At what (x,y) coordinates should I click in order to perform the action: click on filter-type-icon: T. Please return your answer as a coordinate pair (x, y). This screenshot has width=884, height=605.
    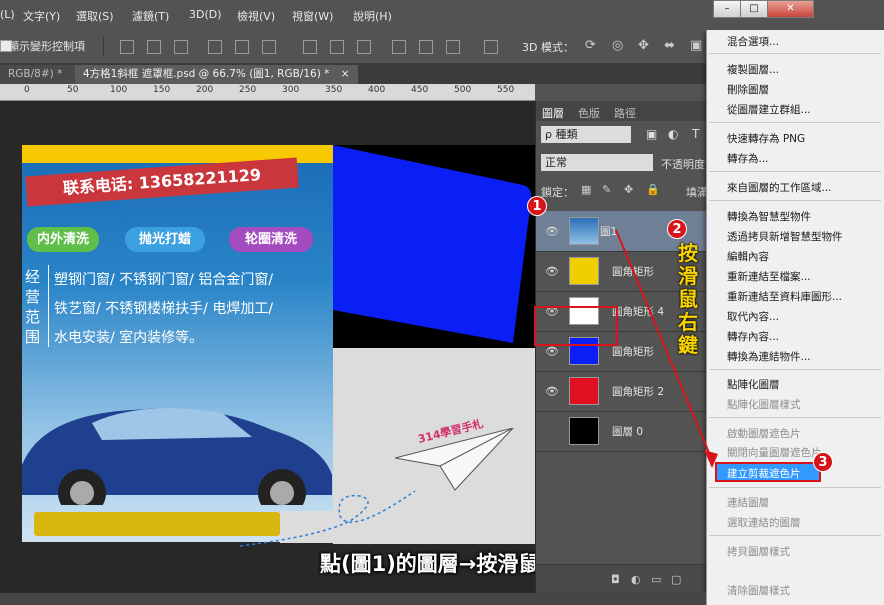
    Looking at the image, I should click on (695, 134).